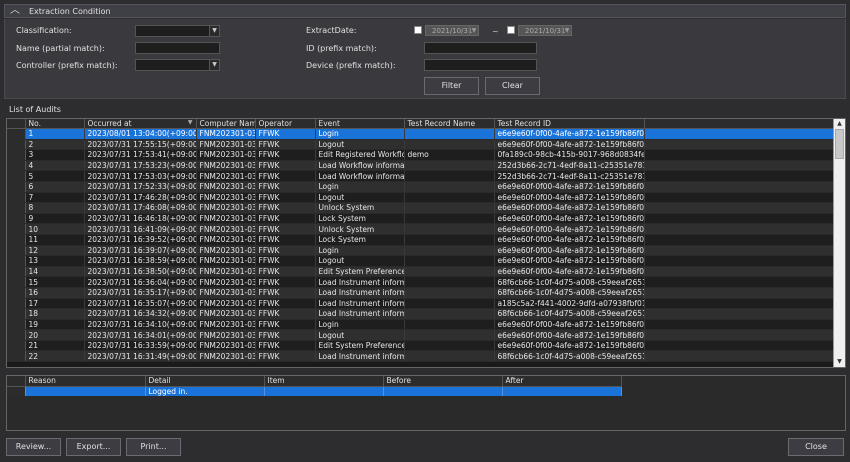 This screenshot has width=850, height=462. What do you see at coordinates (140, 208) in the screenshot?
I see `cell-occurred-at: 2023/07/31 17:46:08(+09:00)` at bounding box center [140, 208].